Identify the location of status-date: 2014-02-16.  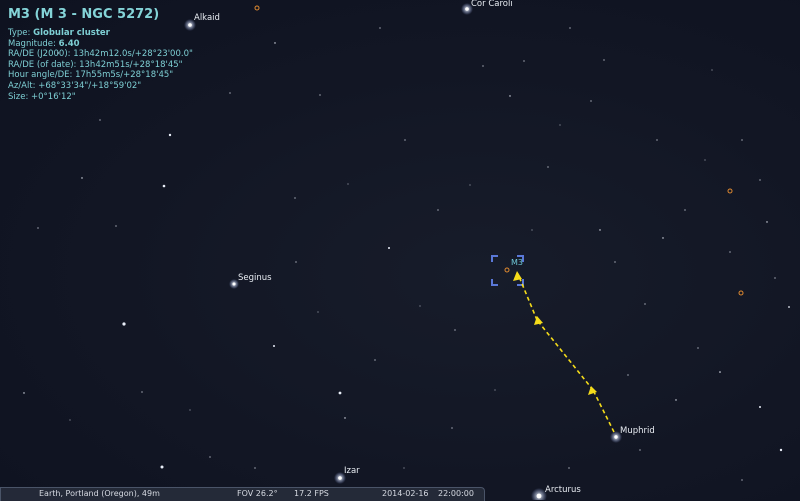
(405, 494).